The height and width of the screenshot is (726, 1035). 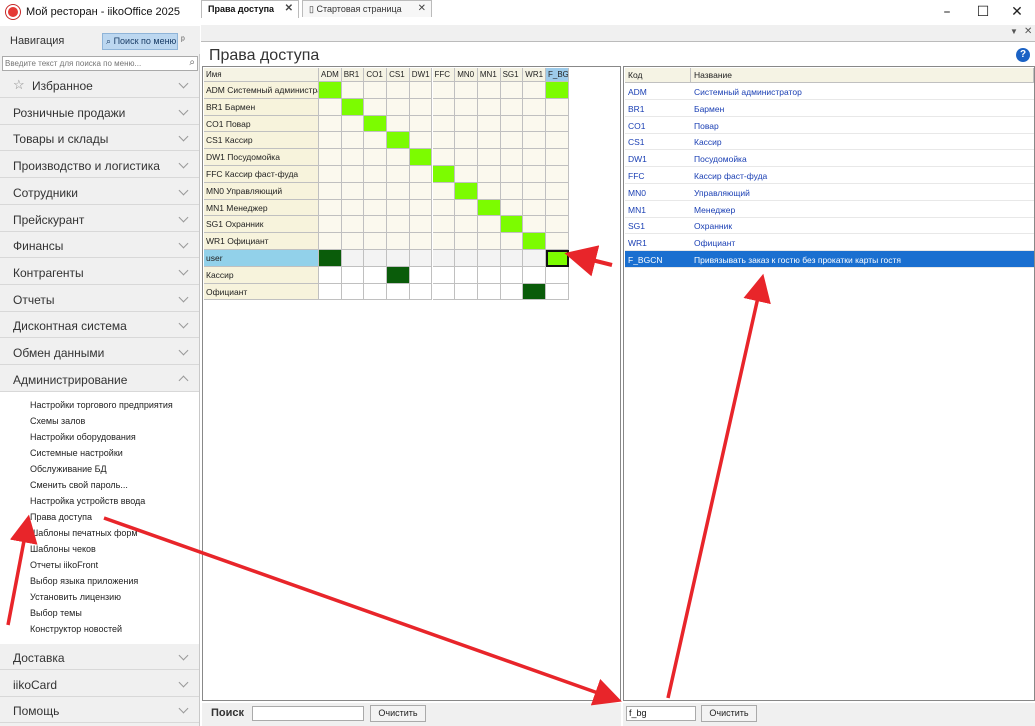 I want to click on row-header: BR1 Бармен, so click(x=261, y=107).